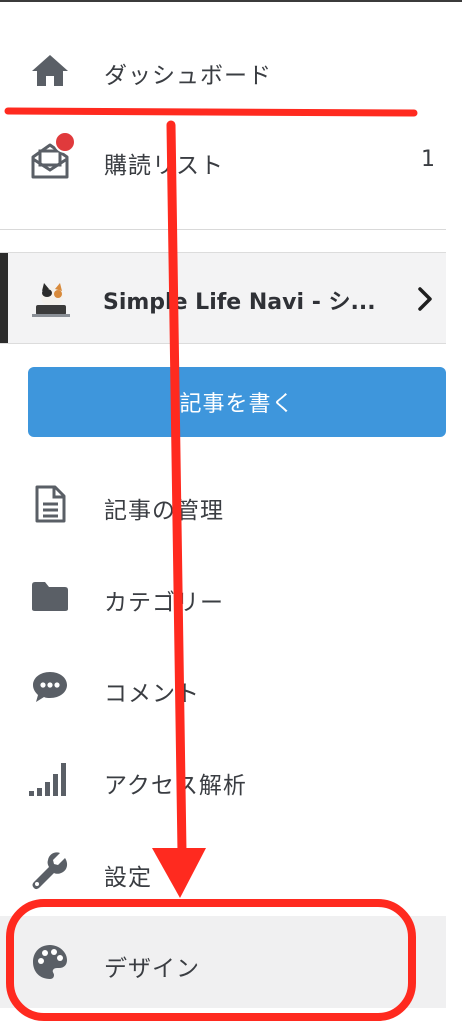 The image size is (462, 1030). I want to click on nav-label-settings: 設定, so click(128, 878).